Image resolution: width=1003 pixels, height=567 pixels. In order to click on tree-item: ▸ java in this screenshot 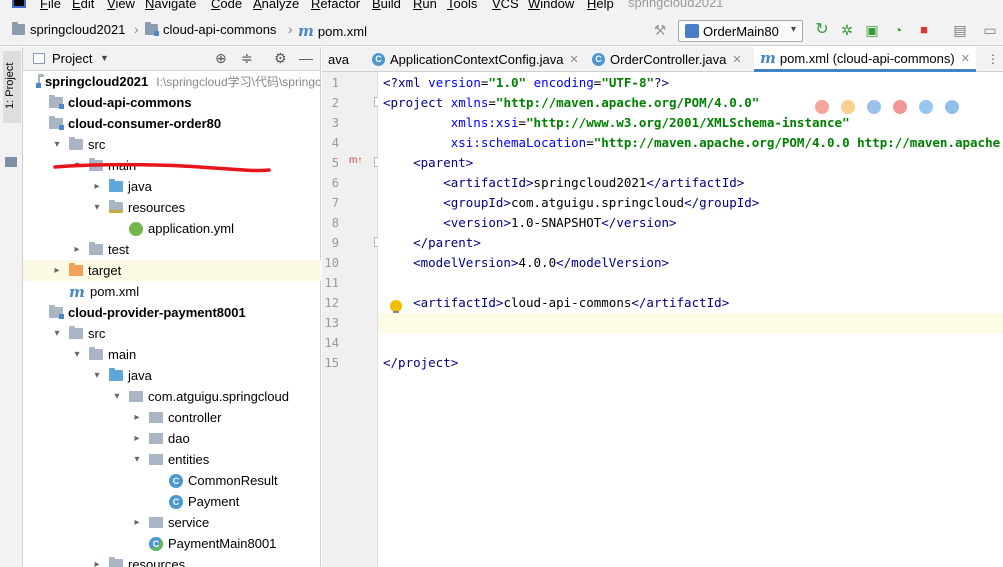, I will do `click(172, 186)`.